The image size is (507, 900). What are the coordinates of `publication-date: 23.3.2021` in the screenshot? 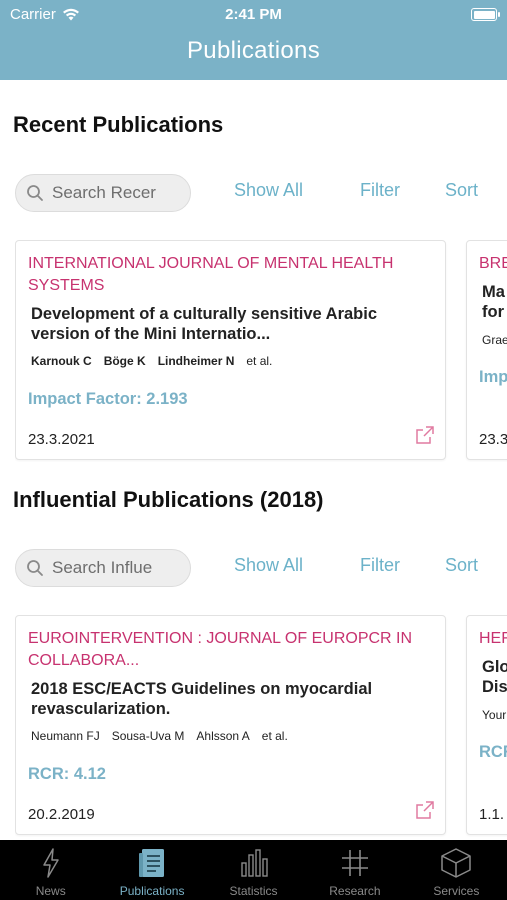 It's located at (61, 439).